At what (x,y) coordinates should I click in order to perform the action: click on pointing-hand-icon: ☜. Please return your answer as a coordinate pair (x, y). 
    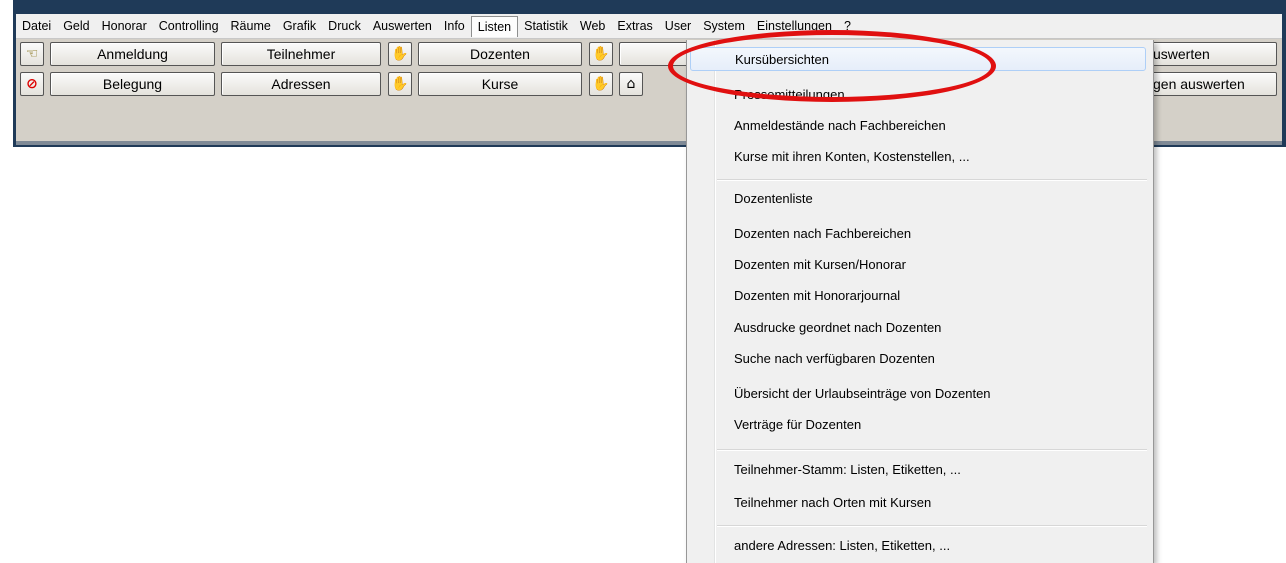
    Looking at the image, I should click on (32, 54).